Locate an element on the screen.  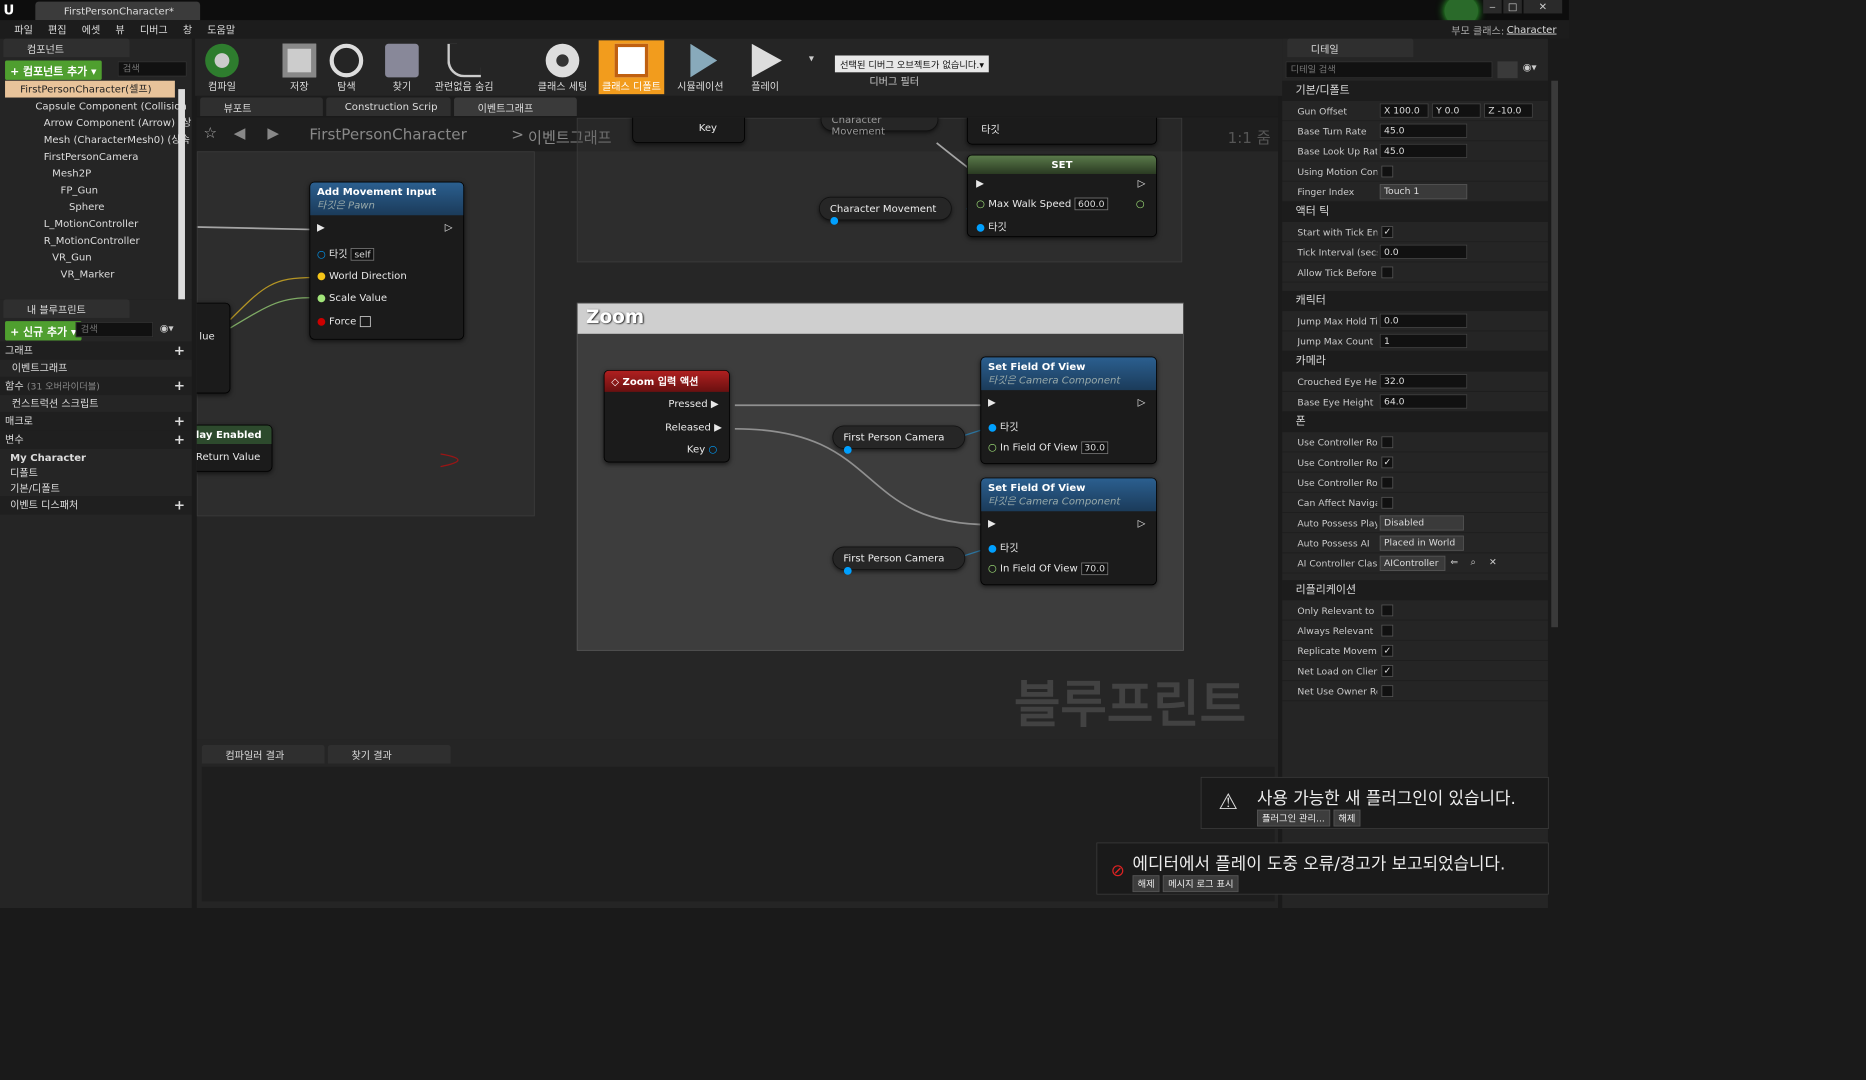
tree-item: R_MotionController is located at coordinates (96, 240).